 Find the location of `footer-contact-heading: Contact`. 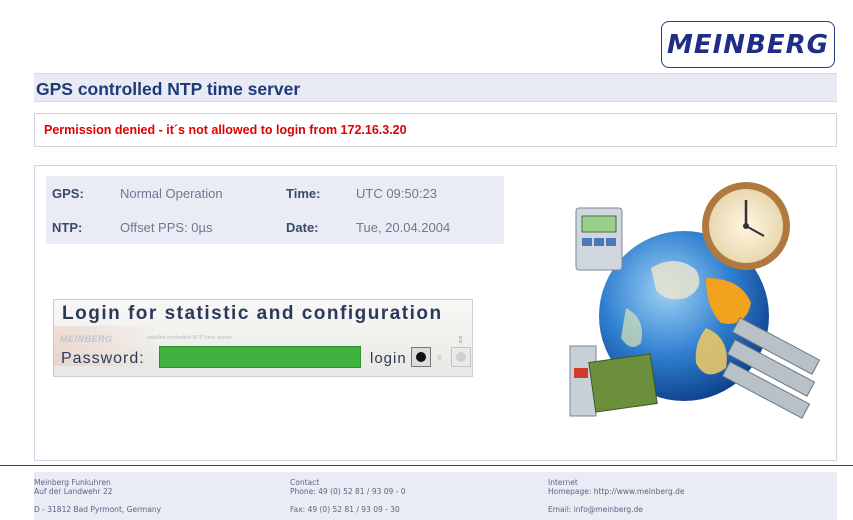

footer-contact-heading: Contact is located at coordinates (305, 482).